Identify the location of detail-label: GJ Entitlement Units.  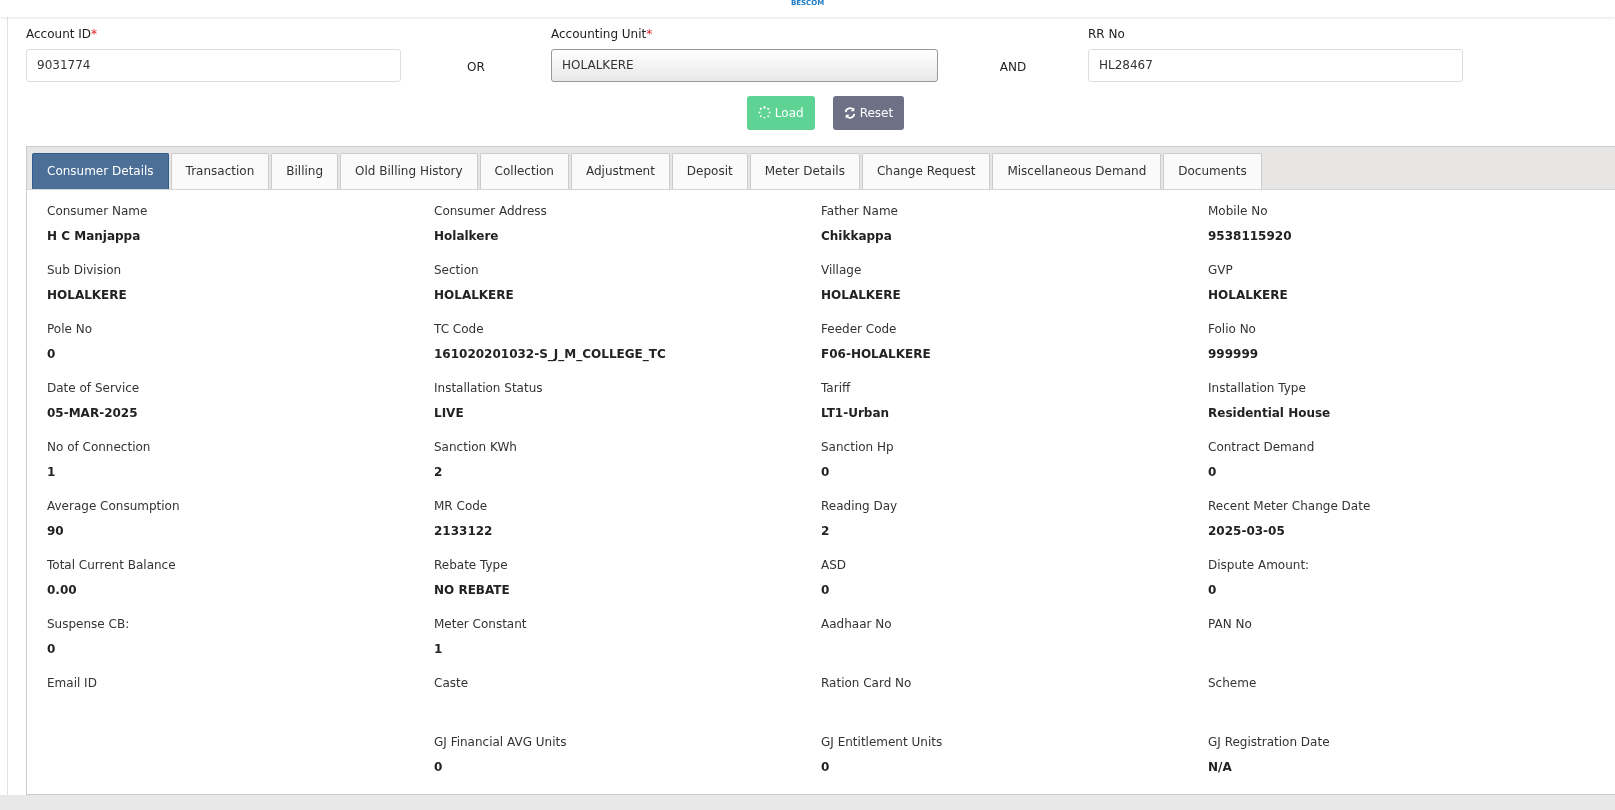
(882, 741).